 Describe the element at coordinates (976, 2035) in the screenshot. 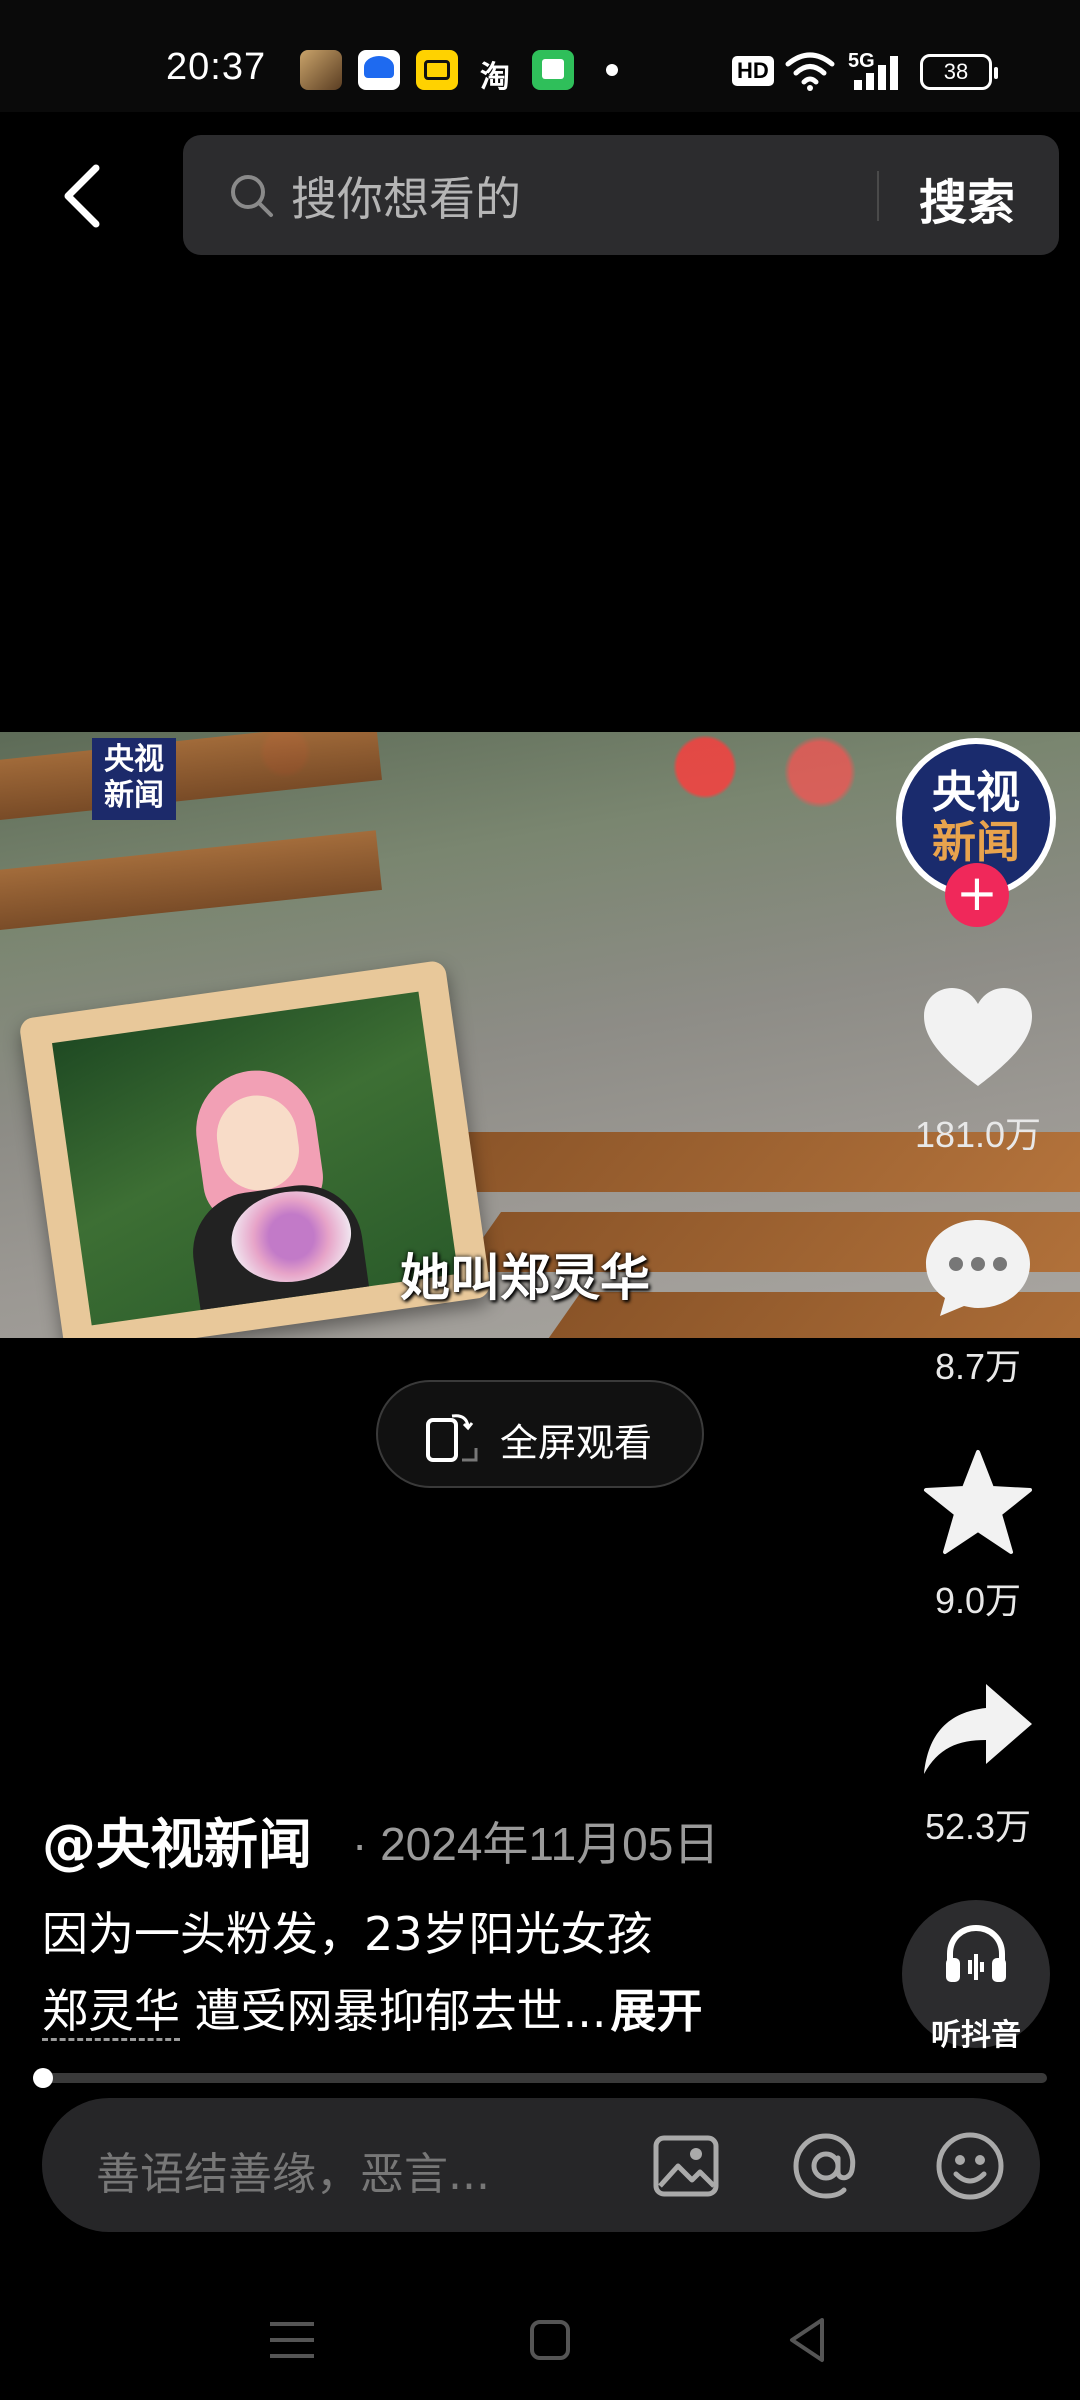

I see `listen-label: 听抖音` at that location.